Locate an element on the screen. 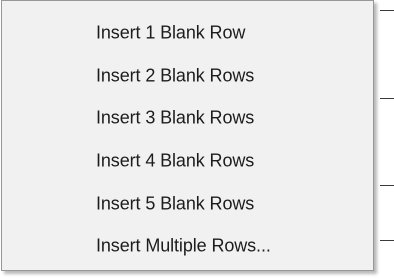 This screenshot has height=279, width=394. menu-item-label: Insert 2 Blank Rows is located at coordinates (175, 75).